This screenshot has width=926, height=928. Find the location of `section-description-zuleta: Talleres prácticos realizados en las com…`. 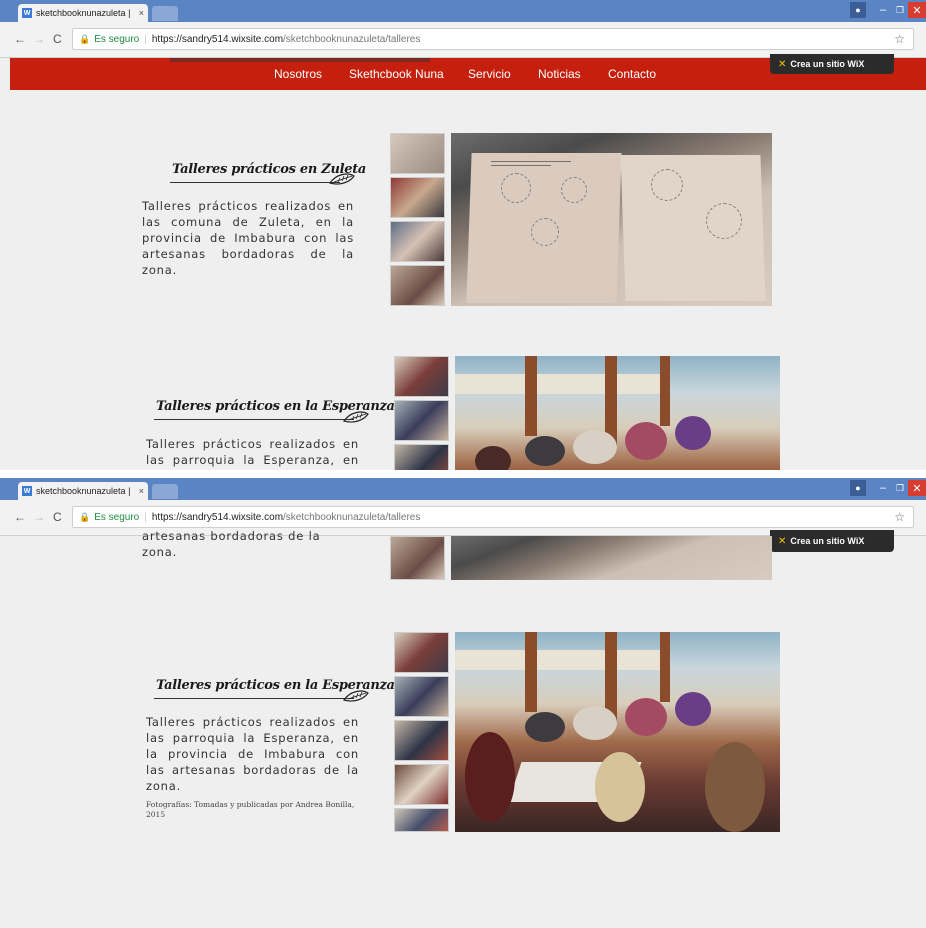

section-description-zuleta: Talleres prácticos realizados en las com… is located at coordinates (248, 238).